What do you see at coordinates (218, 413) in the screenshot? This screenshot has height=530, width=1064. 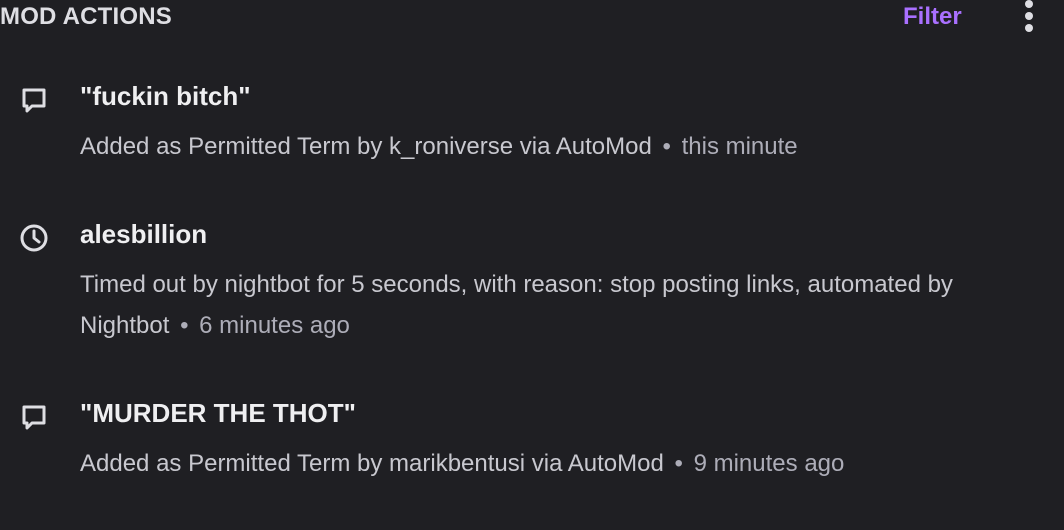 I see `action-term: "MURDER THE THOT"` at bounding box center [218, 413].